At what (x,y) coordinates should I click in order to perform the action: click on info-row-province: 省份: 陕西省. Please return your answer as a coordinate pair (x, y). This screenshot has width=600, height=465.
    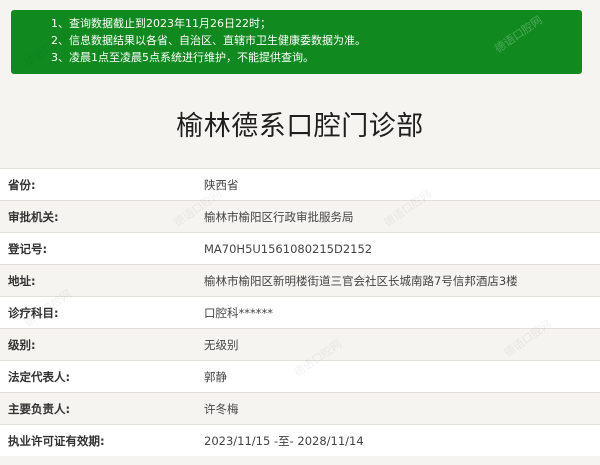
    Looking at the image, I should click on (300, 184).